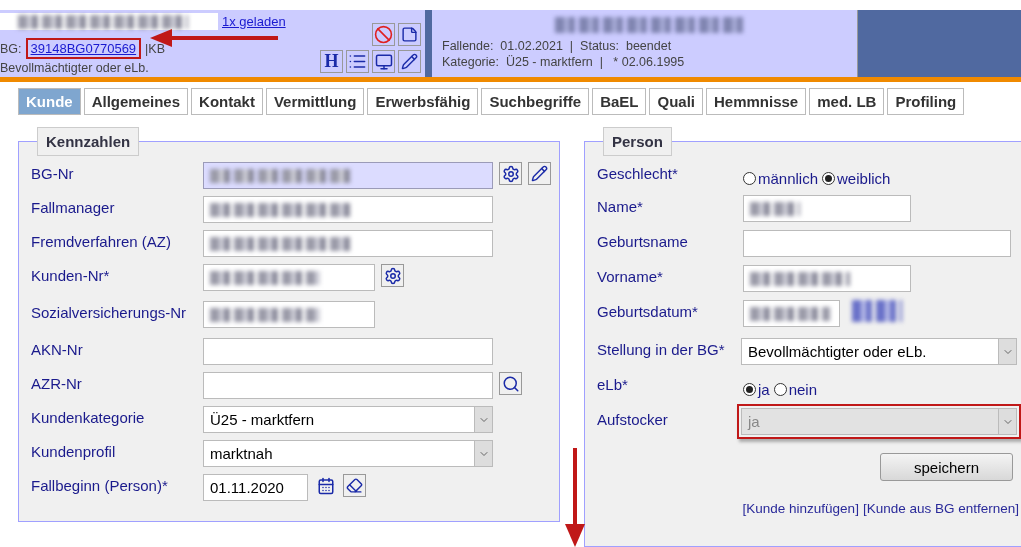  What do you see at coordinates (756, 101) in the screenshot?
I see `tab: Hemmnisse` at bounding box center [756, 101].